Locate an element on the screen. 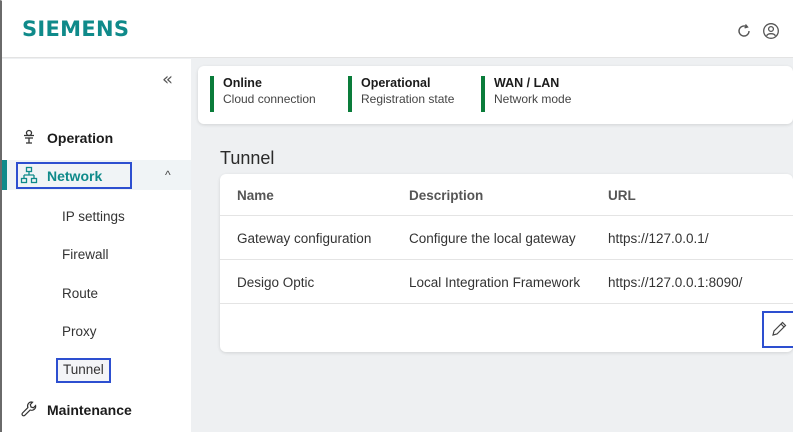 Image resolution: width=793 pixels, height=432 pixels. status-label: Registration state is located at coordinates (408, 99).